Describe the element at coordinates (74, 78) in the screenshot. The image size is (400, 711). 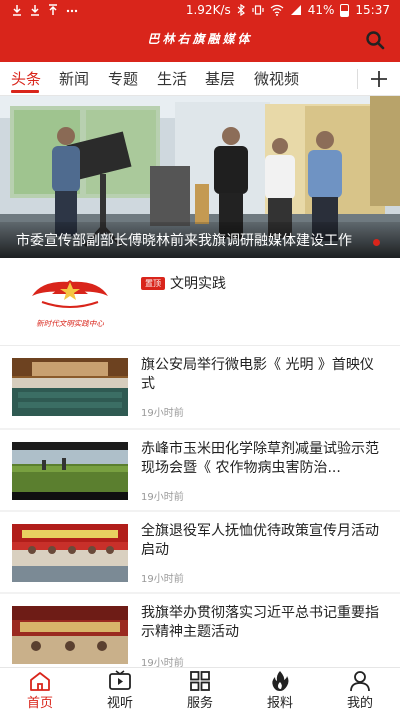
I see `tab-news: 新闻` at that location.